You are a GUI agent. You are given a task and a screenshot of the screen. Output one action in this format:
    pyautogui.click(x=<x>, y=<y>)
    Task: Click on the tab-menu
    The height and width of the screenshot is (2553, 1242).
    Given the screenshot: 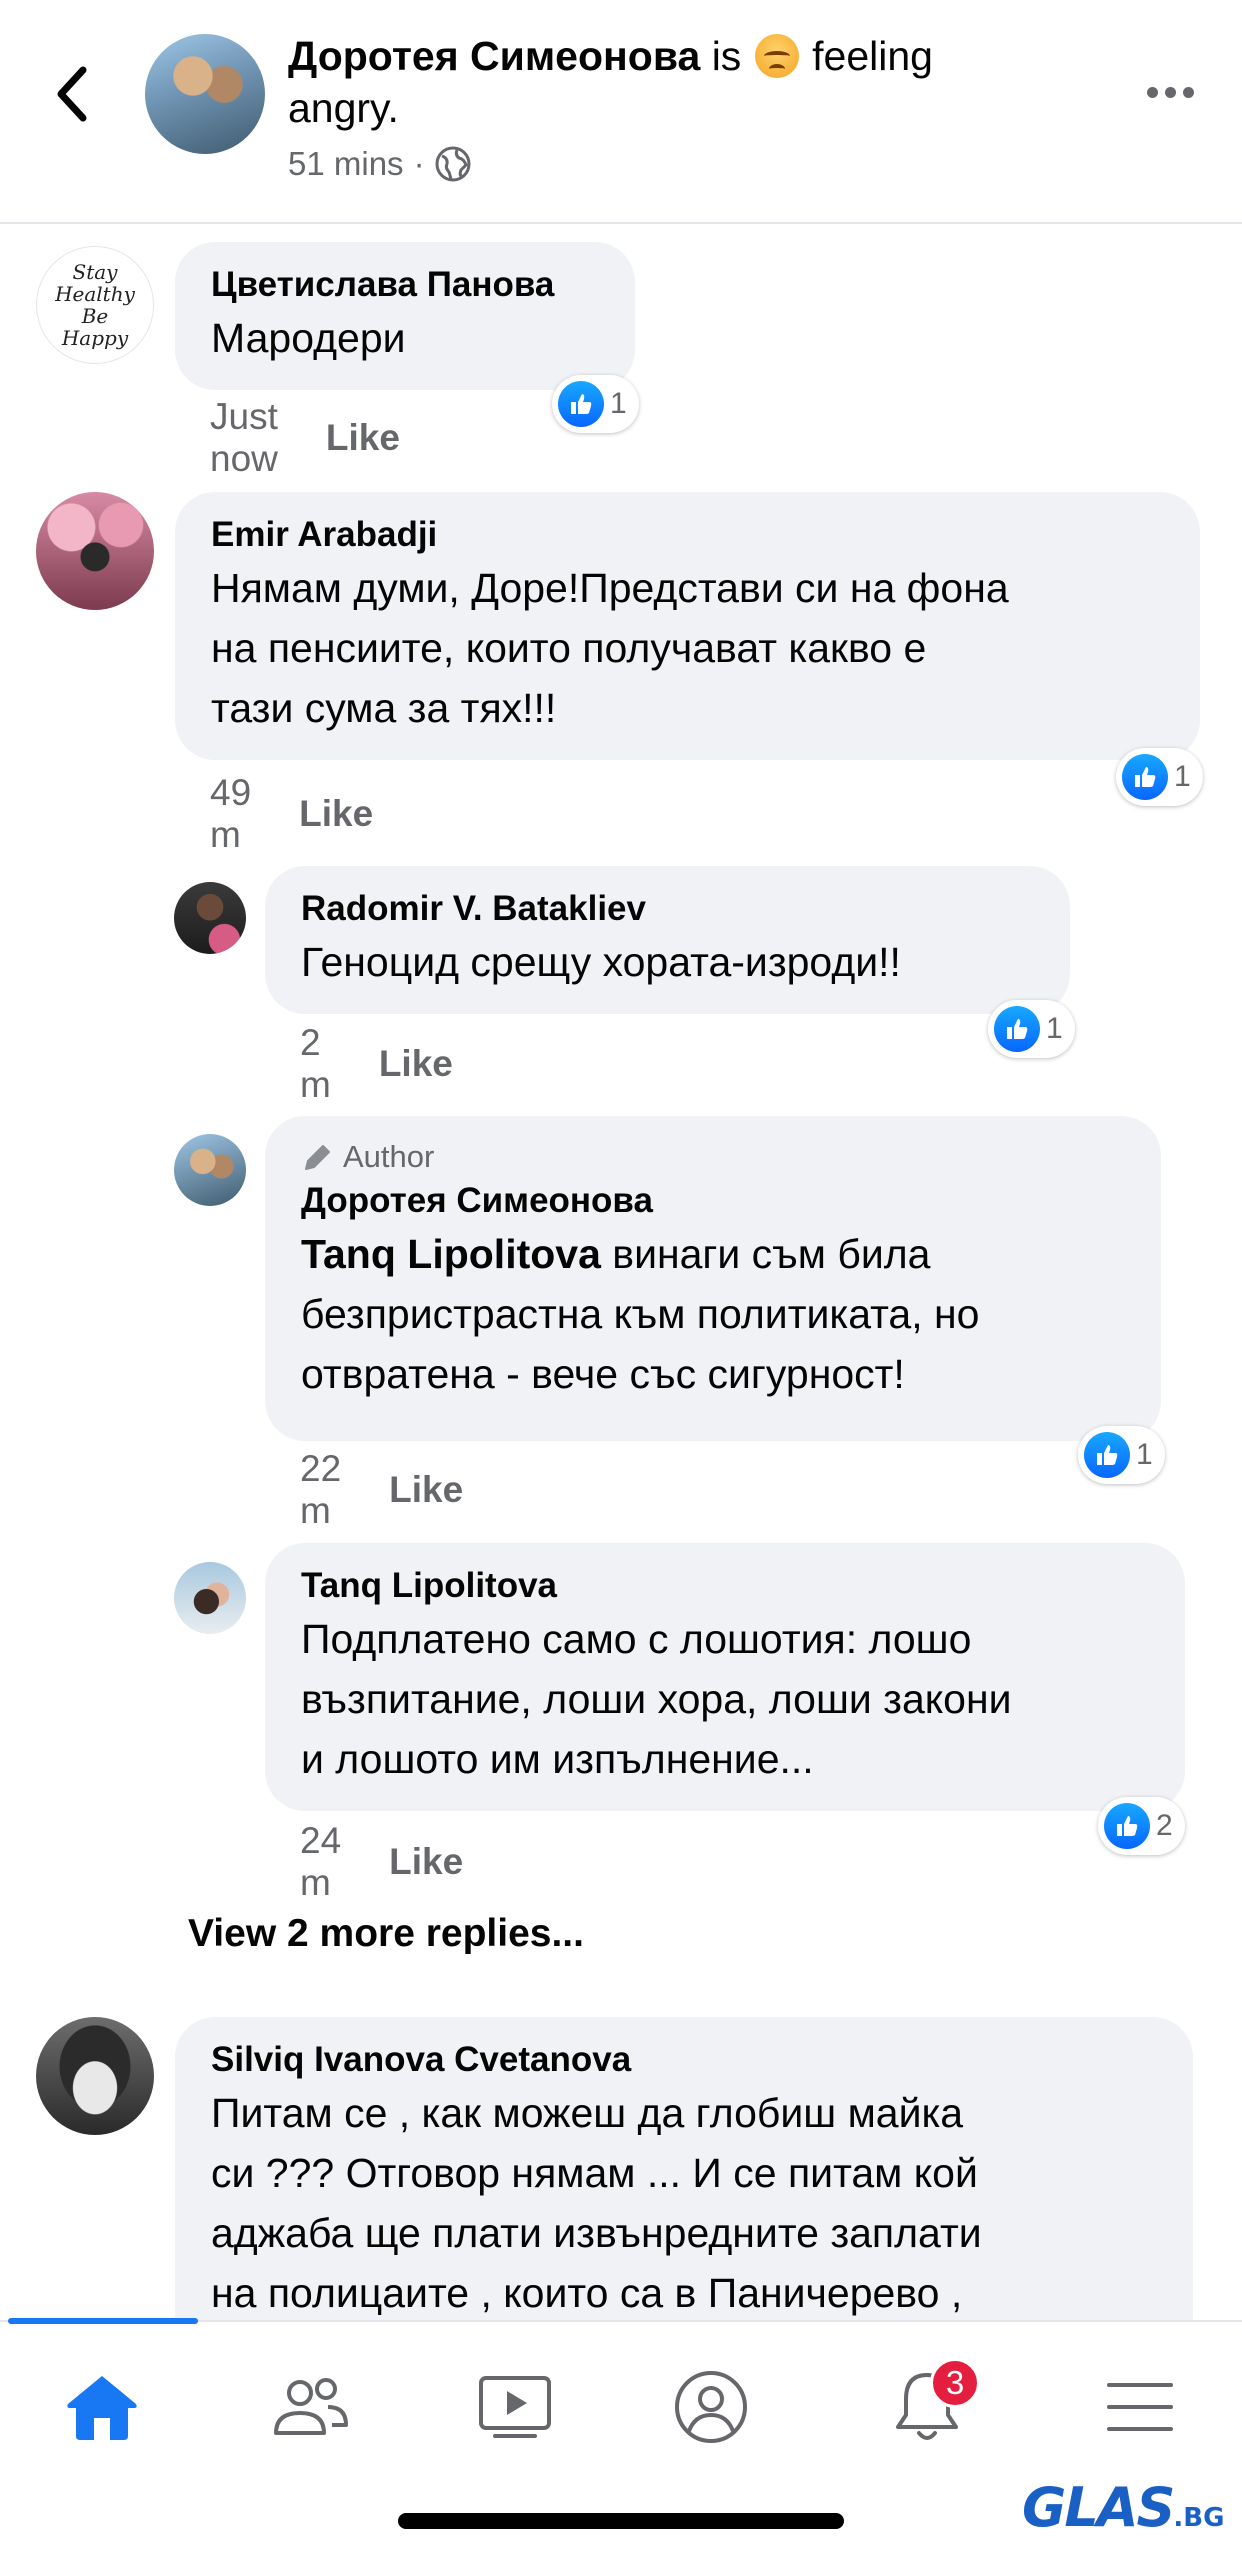 What is the action you would take?
    pyautogui.click(x=1140, y=2407)
    